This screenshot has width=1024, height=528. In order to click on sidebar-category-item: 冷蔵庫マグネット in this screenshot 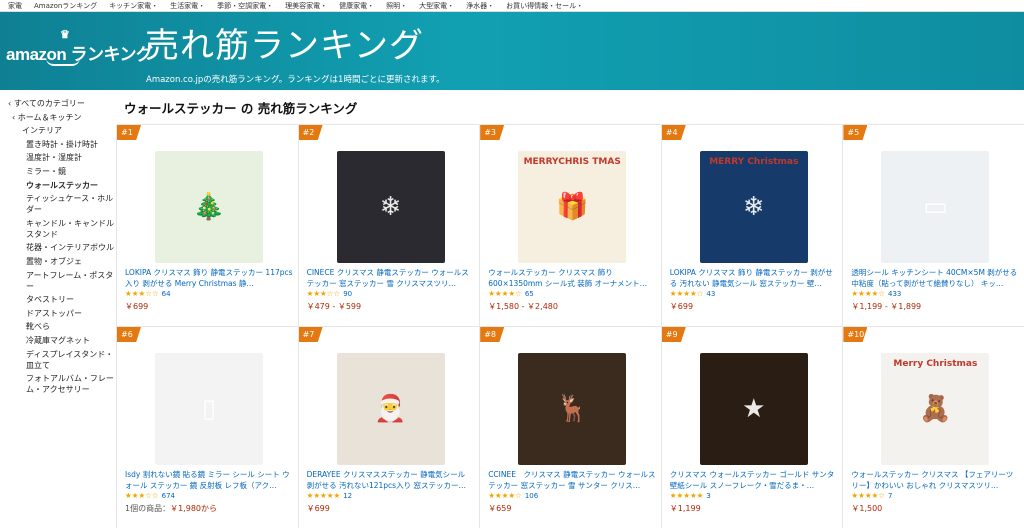, I will do `click(63, 340)`.